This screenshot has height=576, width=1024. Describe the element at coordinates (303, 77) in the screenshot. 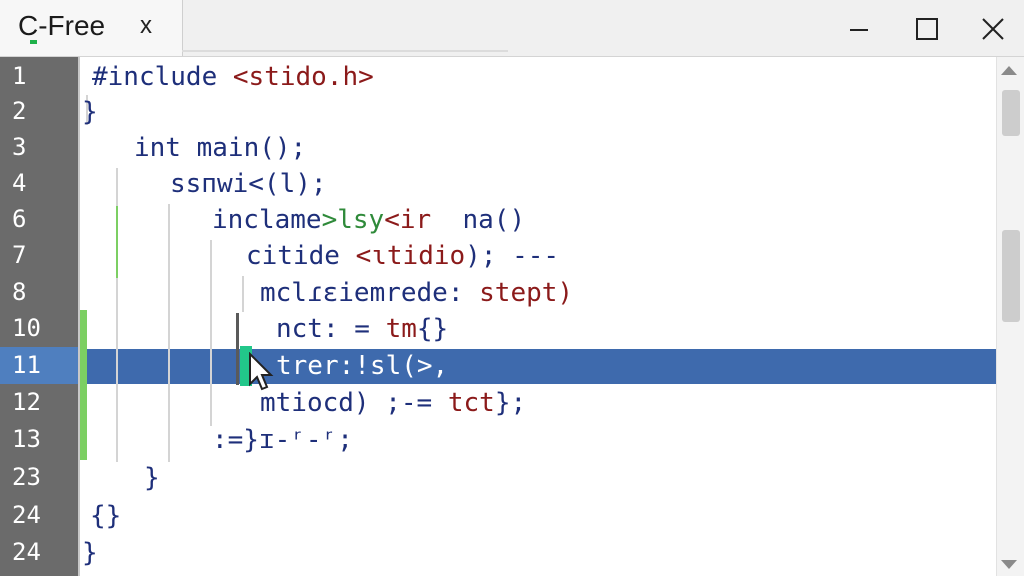

I see `code-token: <stido.h>` at that location.